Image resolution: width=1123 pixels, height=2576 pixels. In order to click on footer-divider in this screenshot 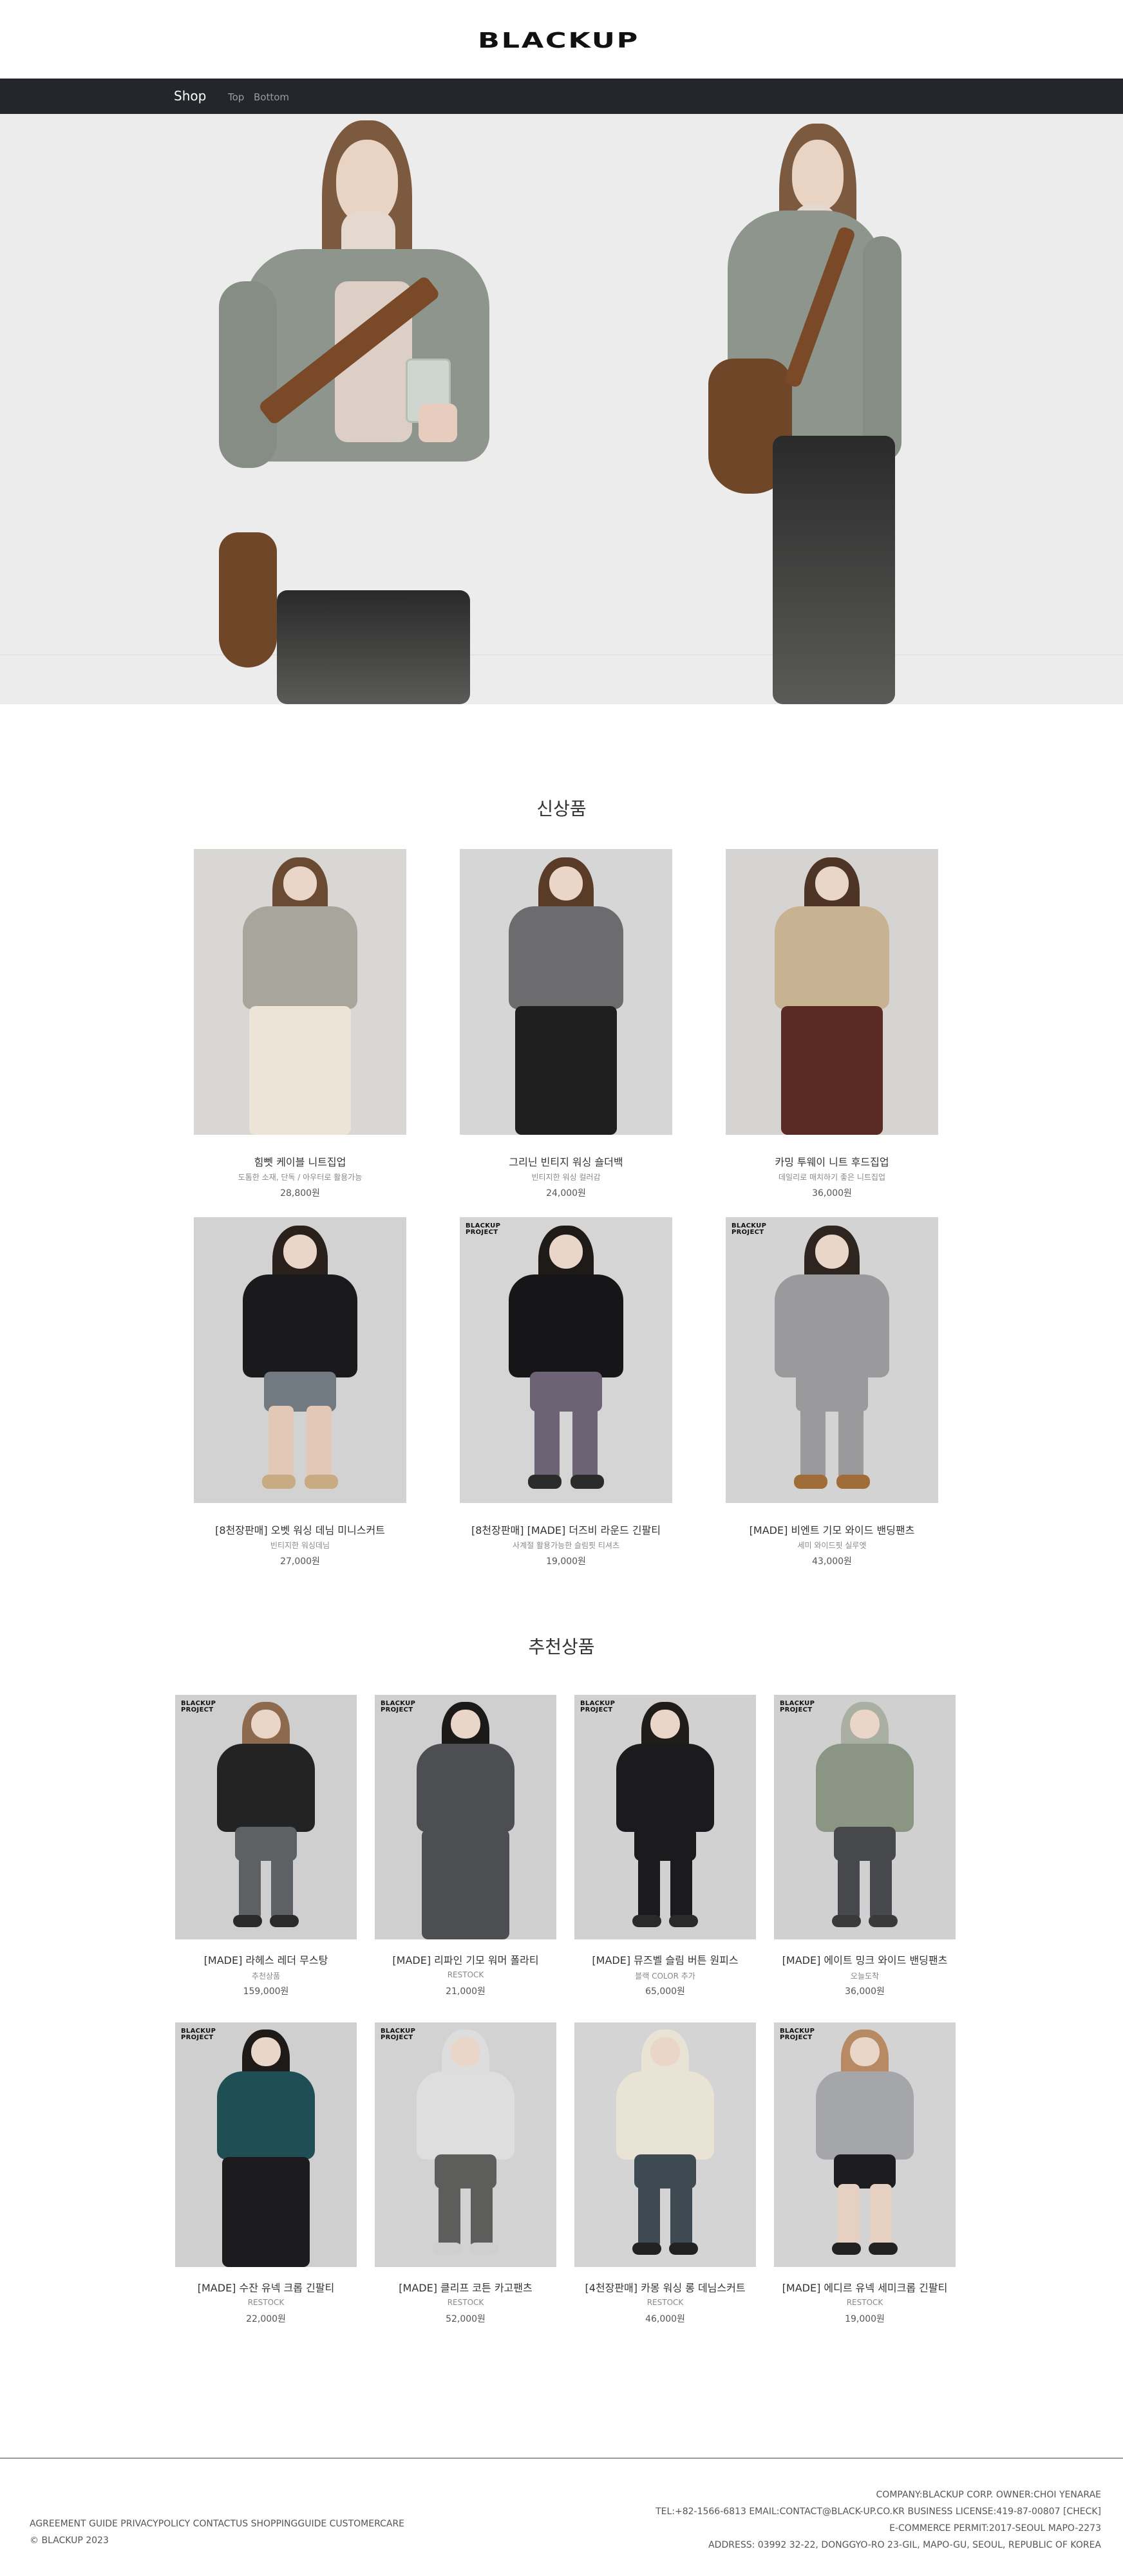, I will do `click(561, 2458)`.